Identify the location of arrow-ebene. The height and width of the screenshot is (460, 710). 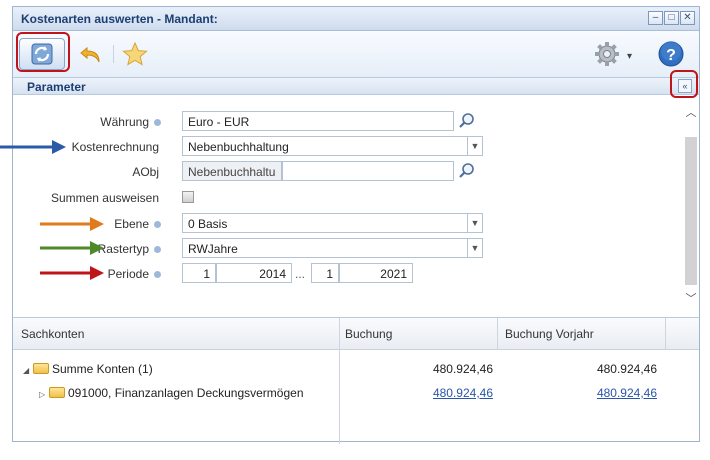
(72, 224).